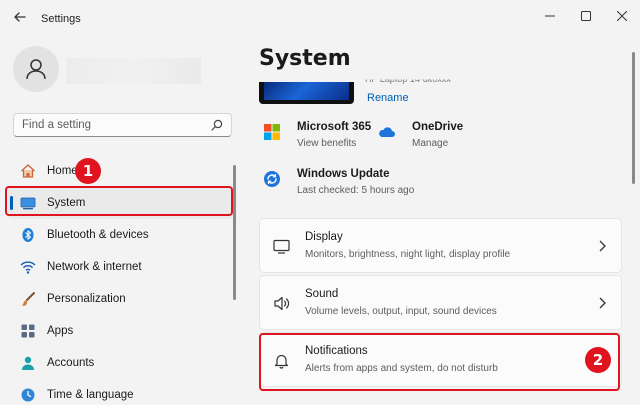 The width and height of the screenshot is (640, 405). Describe the element at coordinates (119, 201) in the screenshot. I see `highlight-system-box` at that location.